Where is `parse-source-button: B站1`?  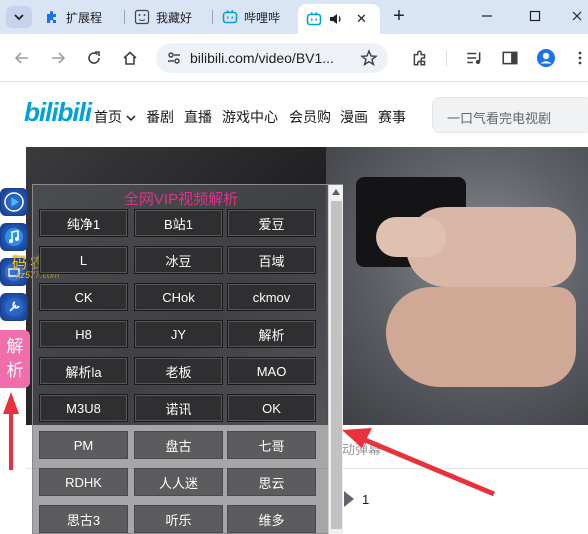
parse-source-button: B站1 is located at coordinates (178, 223).